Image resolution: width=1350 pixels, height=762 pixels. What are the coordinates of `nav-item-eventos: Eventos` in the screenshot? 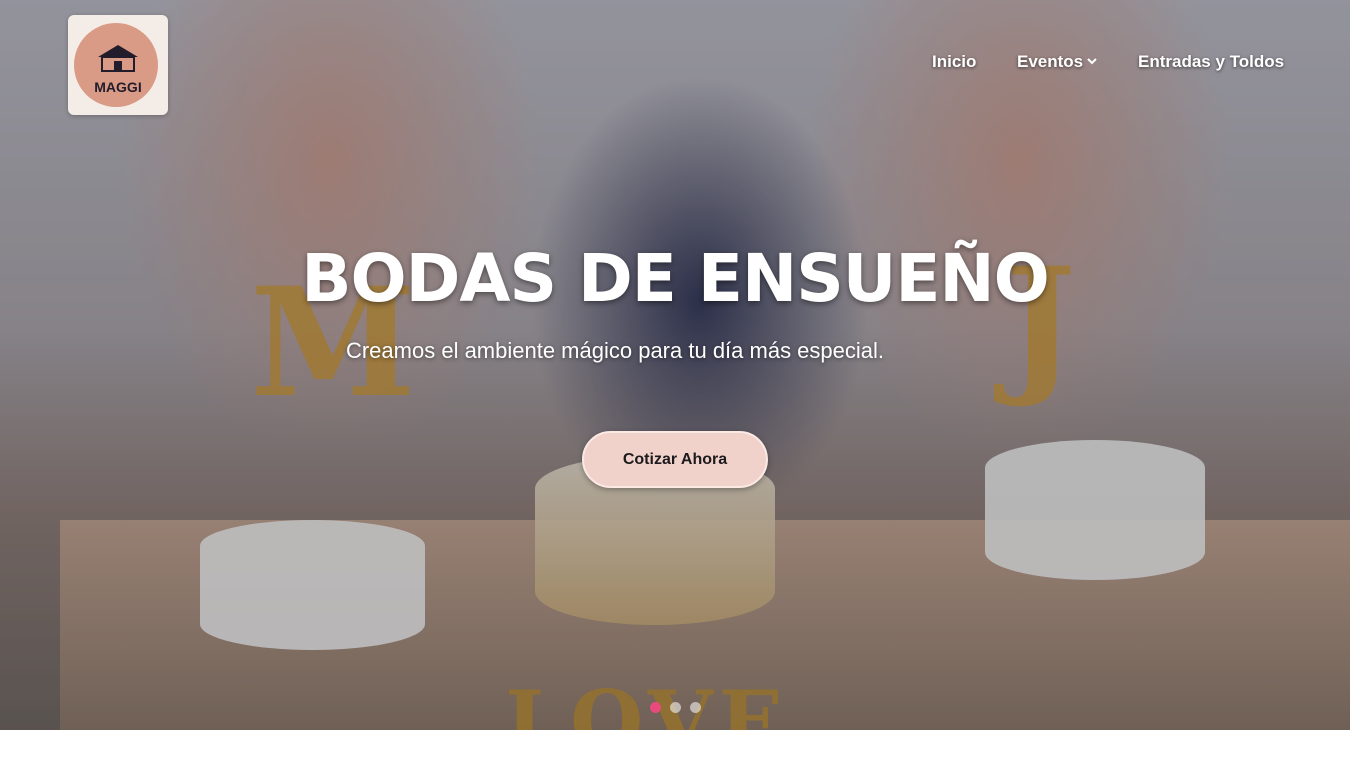 It's located at (1057, 62).